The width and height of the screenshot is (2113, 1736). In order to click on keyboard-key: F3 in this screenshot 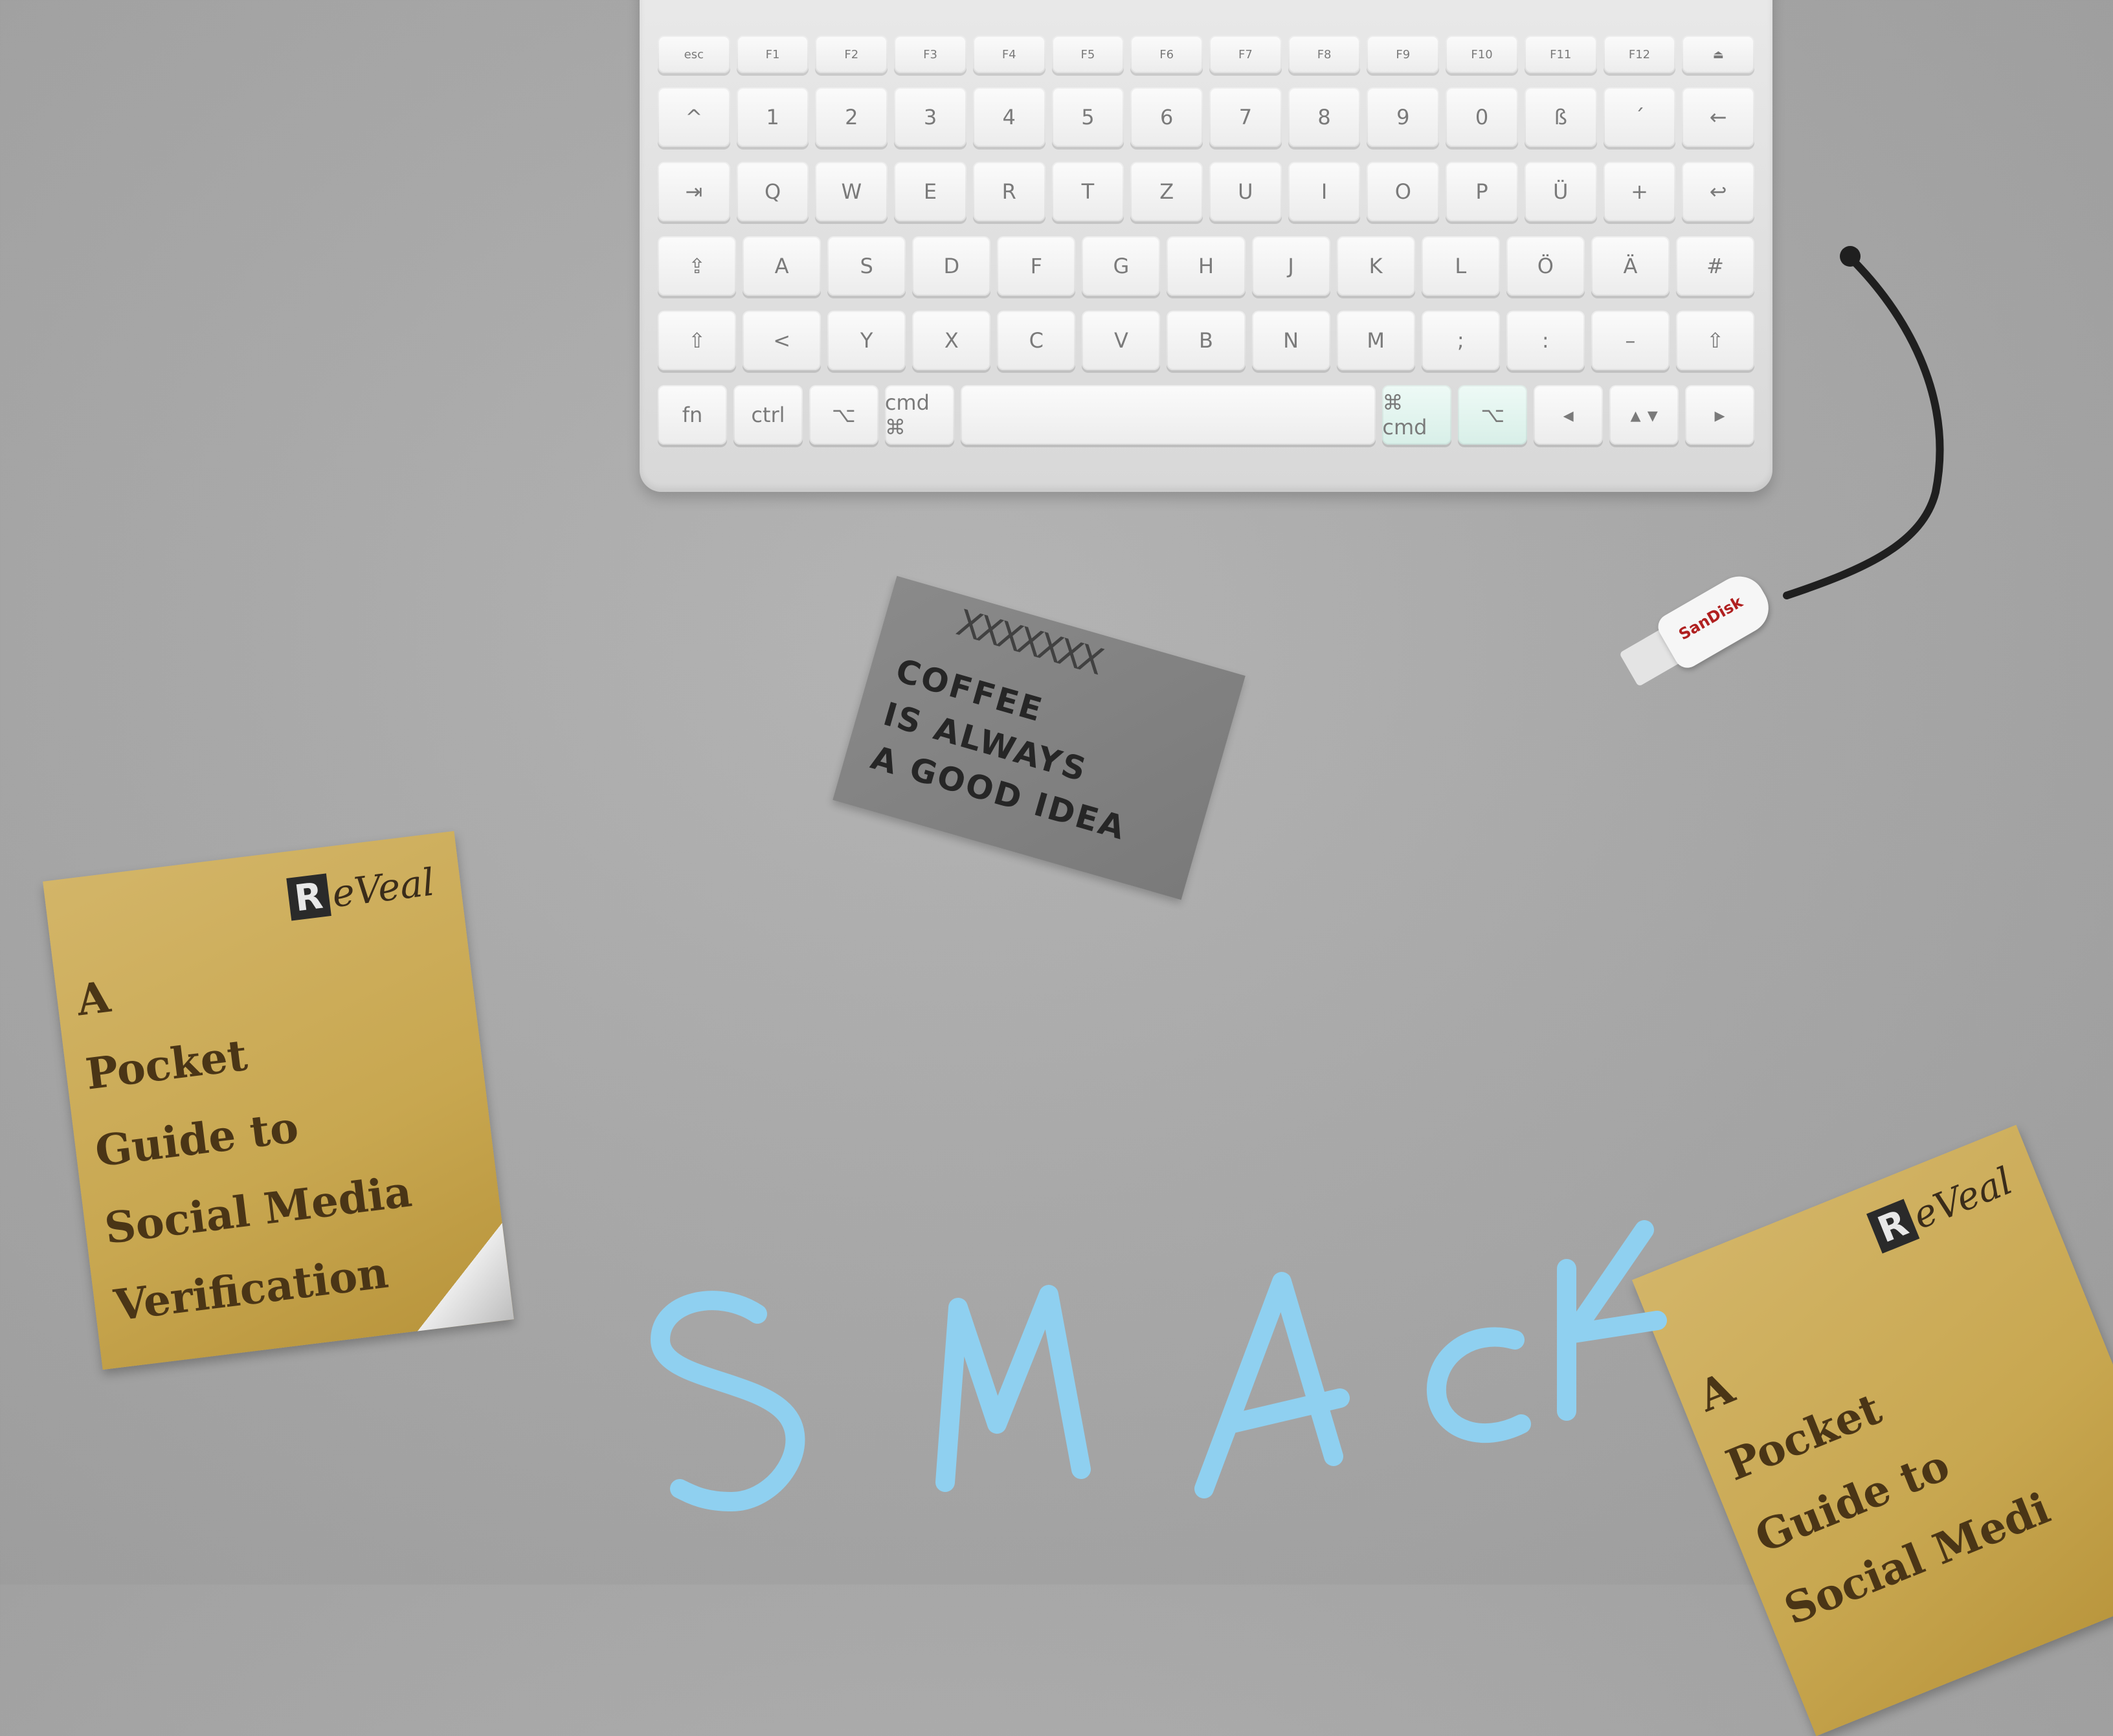, I will do `click(930, 54)`.